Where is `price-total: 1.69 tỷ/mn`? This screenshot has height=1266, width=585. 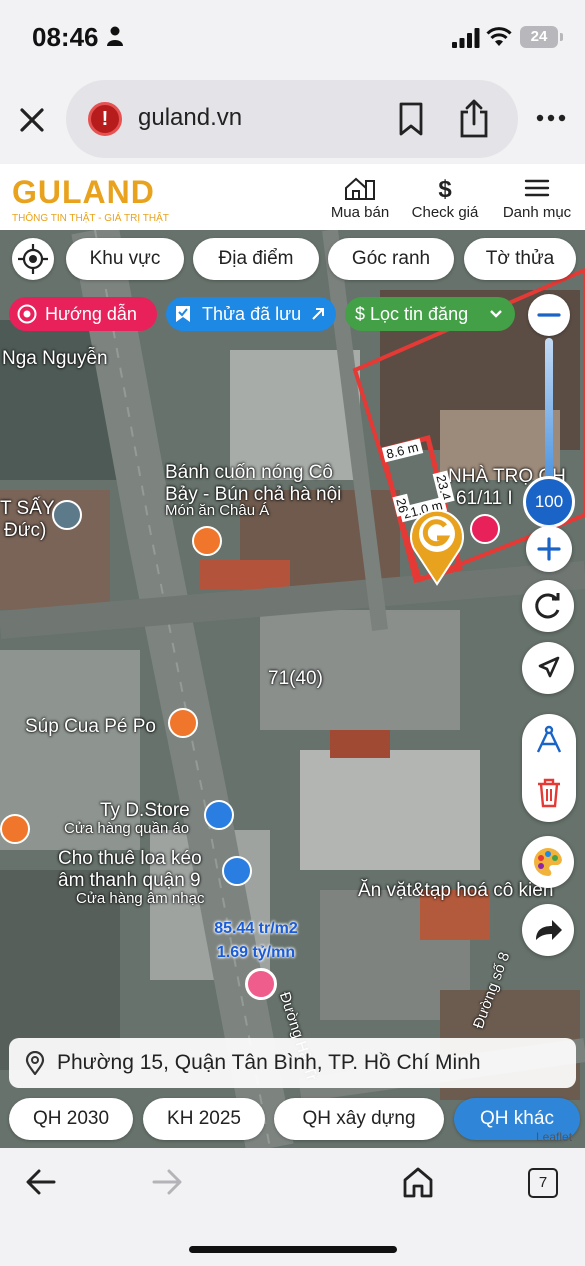
price-total: 1.69 tỷ/mn is located at coordinates (256, 952).